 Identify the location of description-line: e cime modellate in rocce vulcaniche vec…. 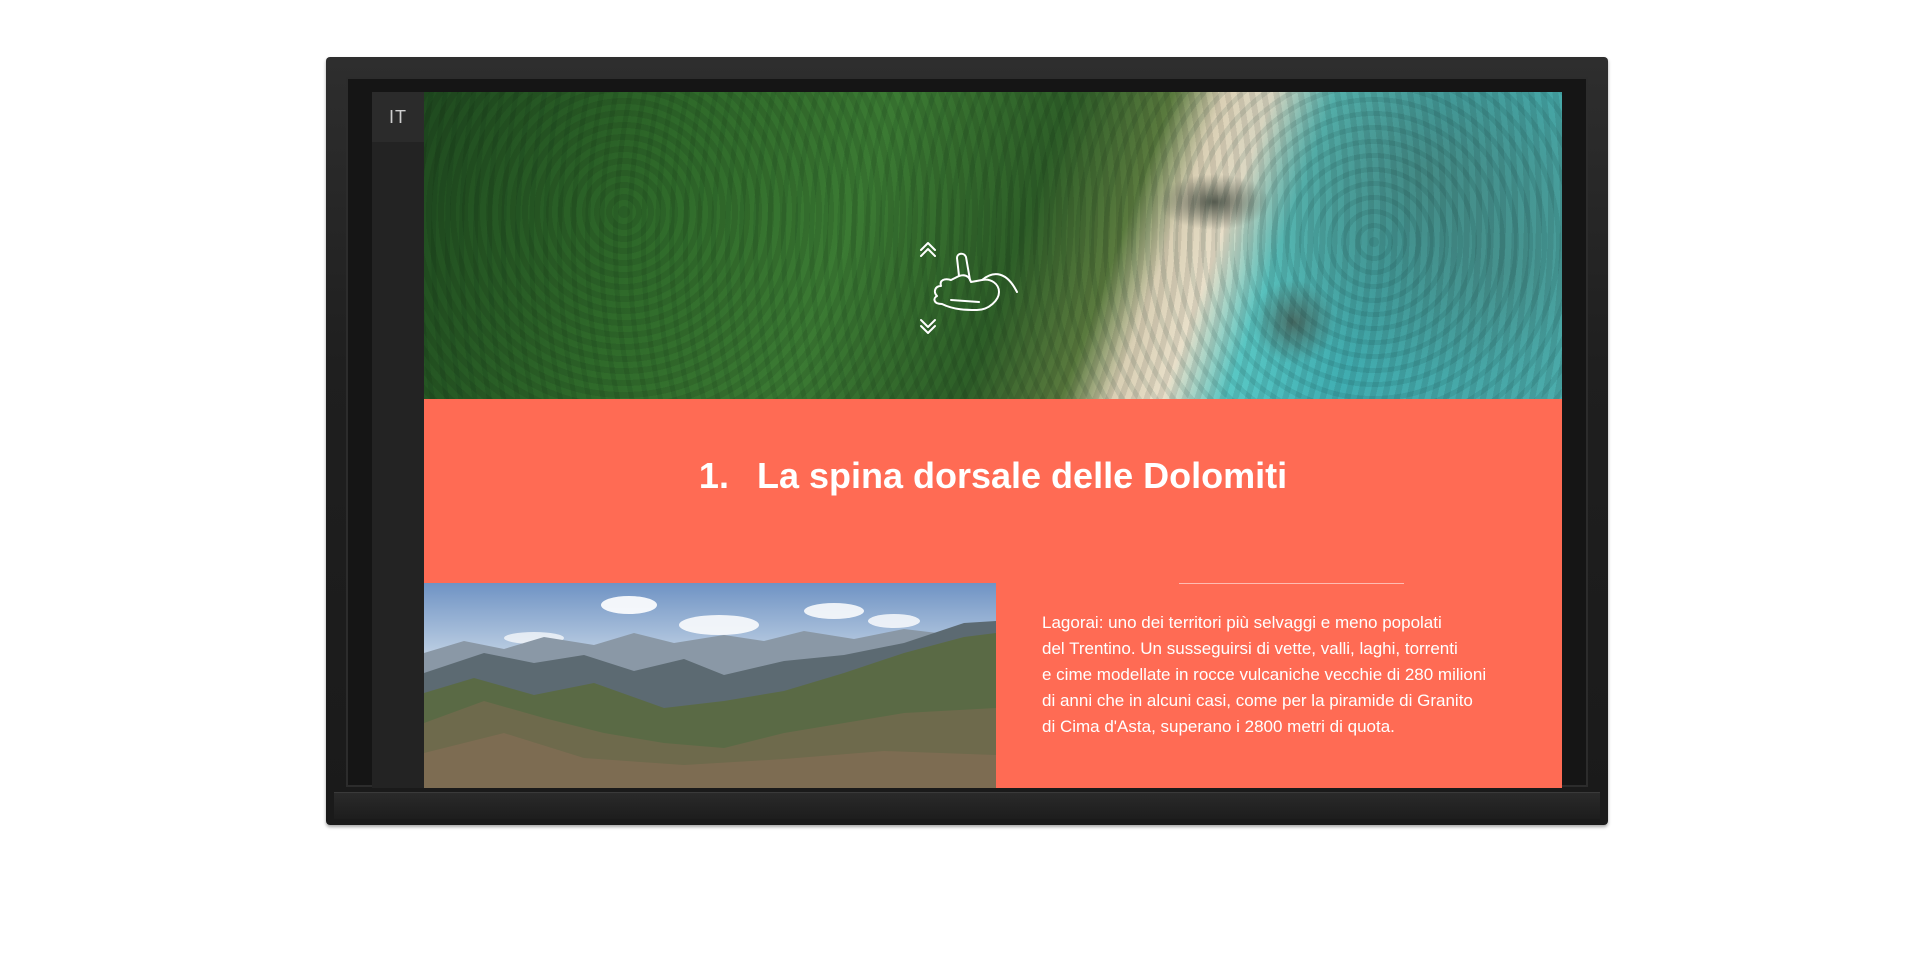
(1264, 674).